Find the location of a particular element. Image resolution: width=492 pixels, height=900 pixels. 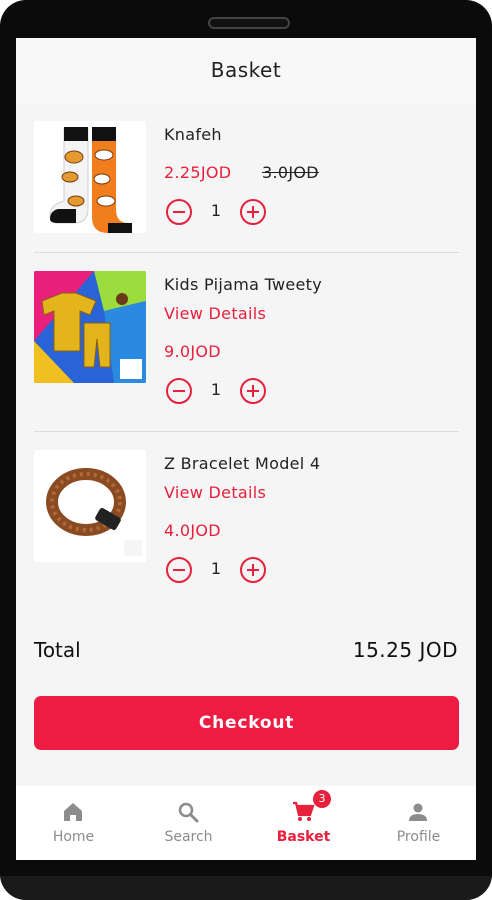

person-icon is located at coordinates (418, 812).